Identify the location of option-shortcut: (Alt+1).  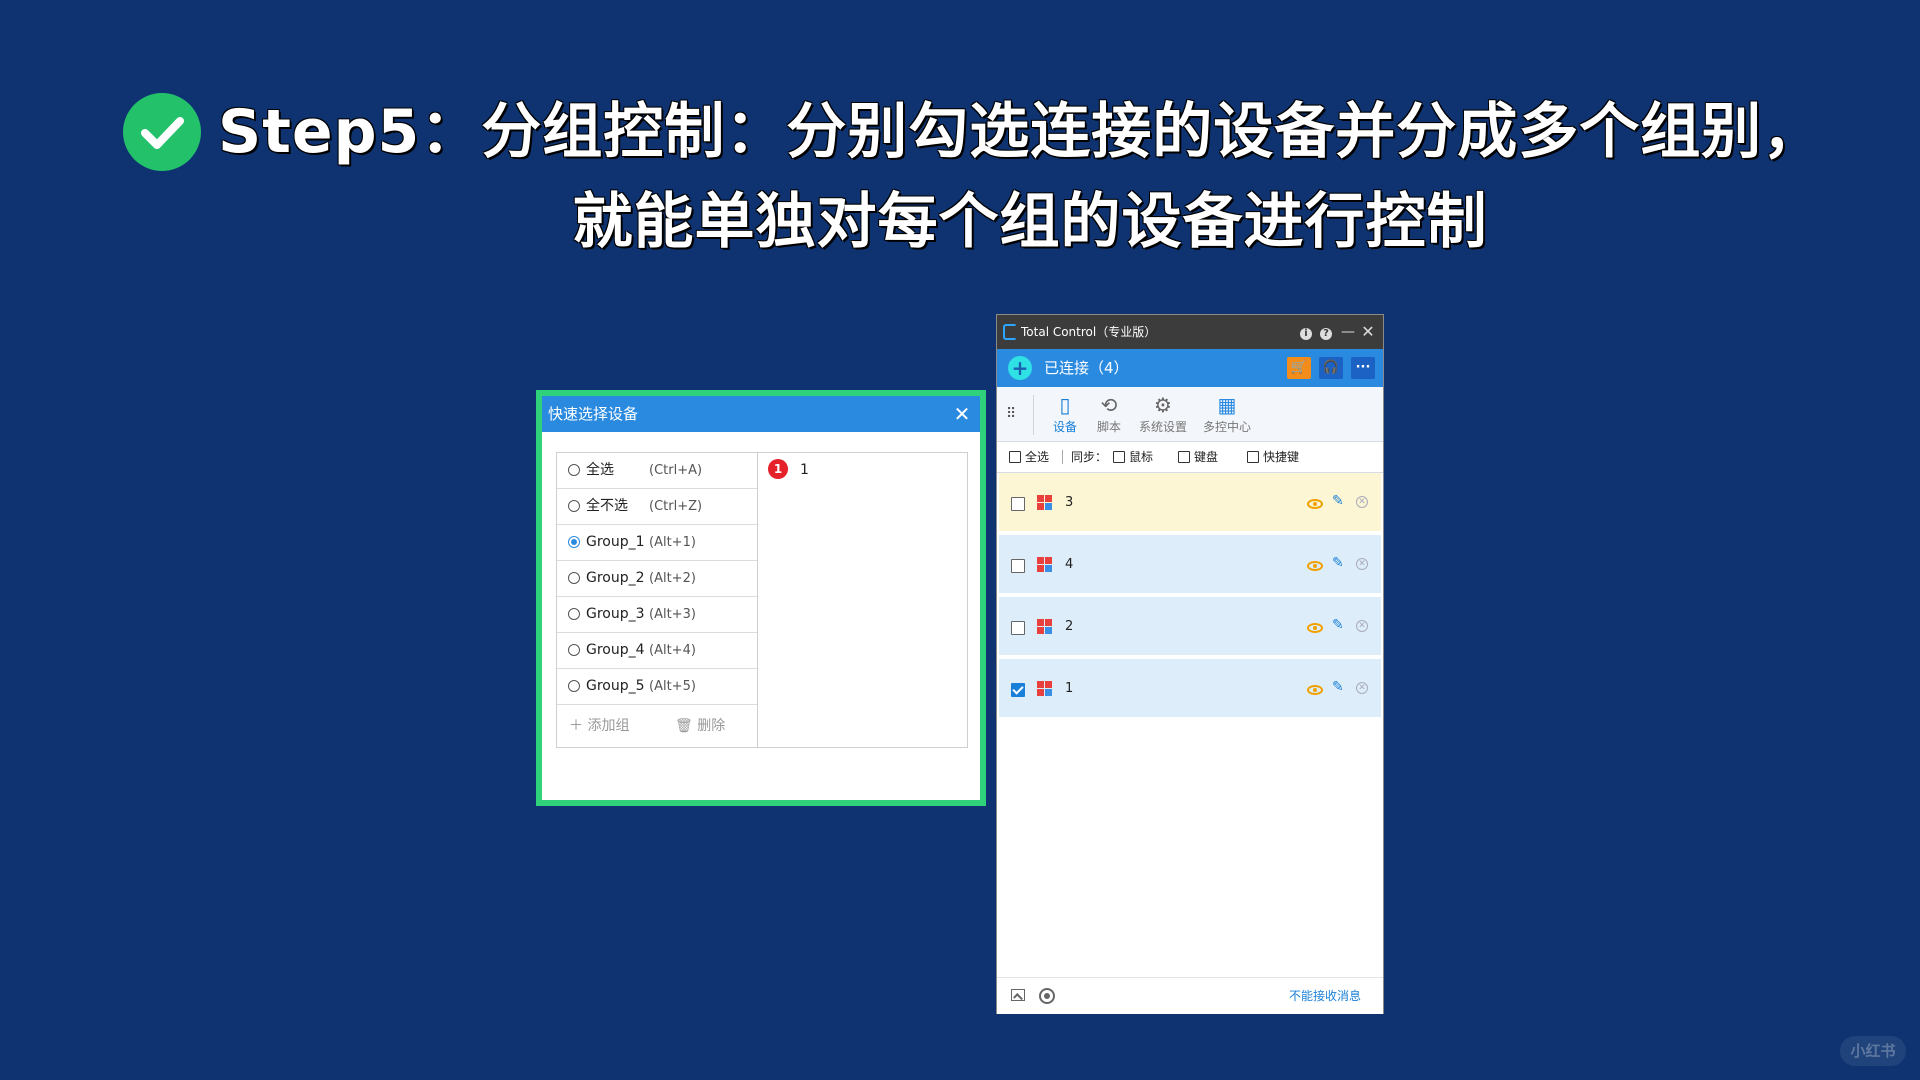
(672, 542).